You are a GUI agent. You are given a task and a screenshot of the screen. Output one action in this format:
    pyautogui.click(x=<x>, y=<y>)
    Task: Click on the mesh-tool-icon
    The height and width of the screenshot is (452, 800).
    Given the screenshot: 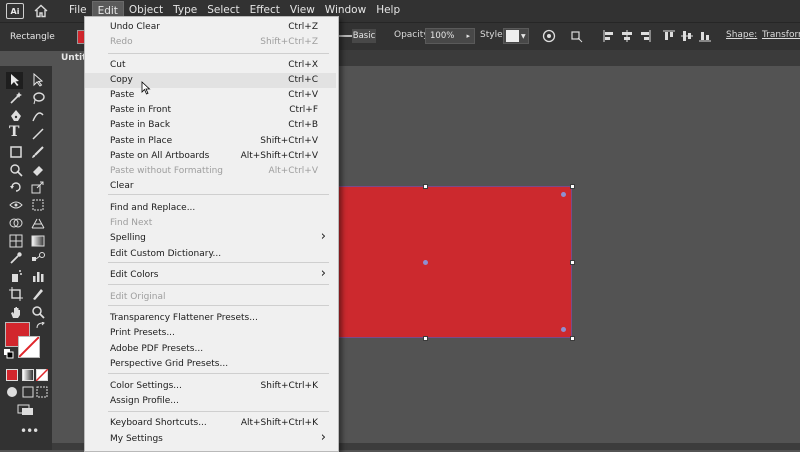 What is the action you would take?
    pyautogui.click(x=16, y=241)
    